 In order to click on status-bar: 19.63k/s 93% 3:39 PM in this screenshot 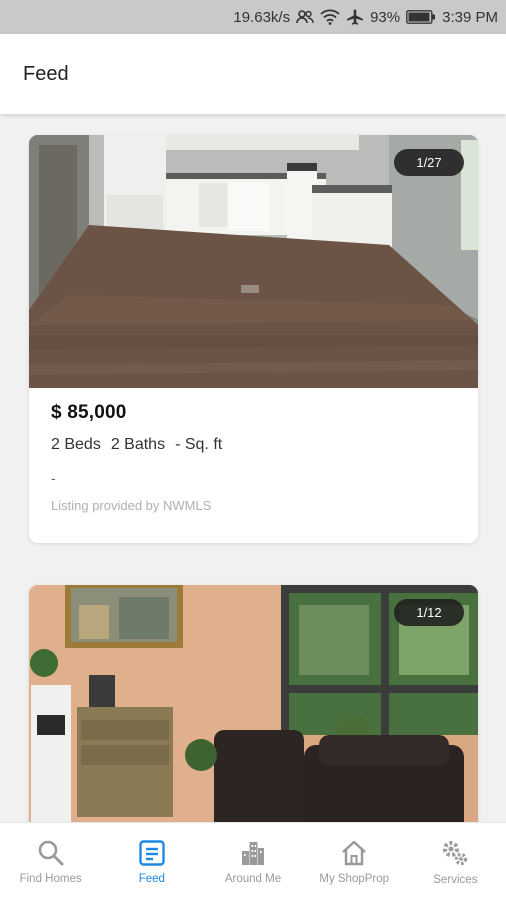, I will do `click(253, 17)`.